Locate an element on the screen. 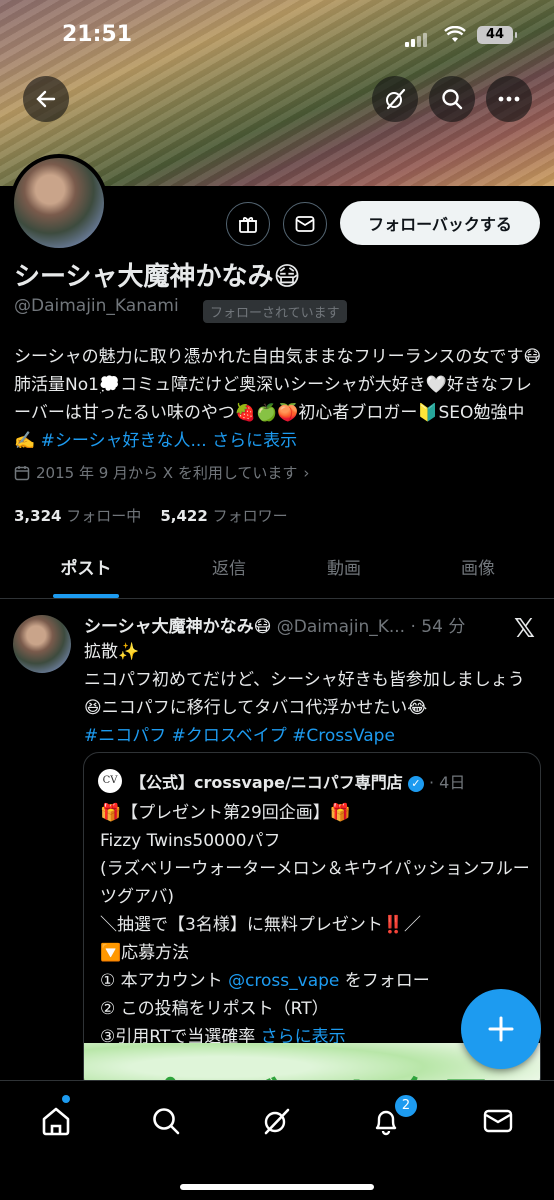  back-button is located at coordinates (46, 99).